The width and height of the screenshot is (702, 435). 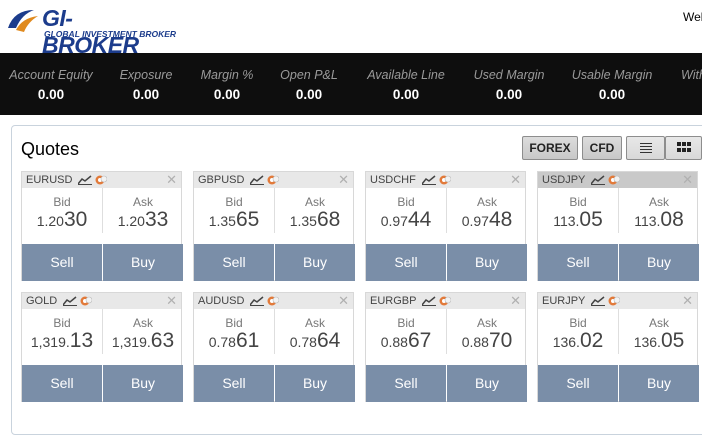 What do you see at coordinates (578, 220) in the screenshot?
I see `bid-price: 113.05` at bounding box center [578, 220].